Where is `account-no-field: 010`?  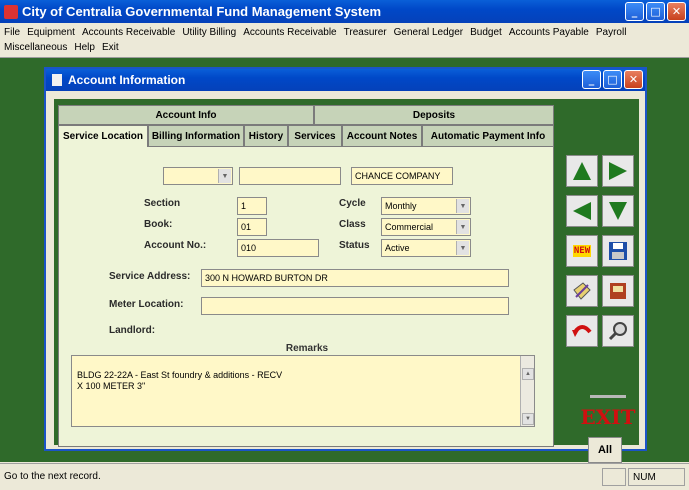
account-no-field: 010 is located at coordinates (278, 248).